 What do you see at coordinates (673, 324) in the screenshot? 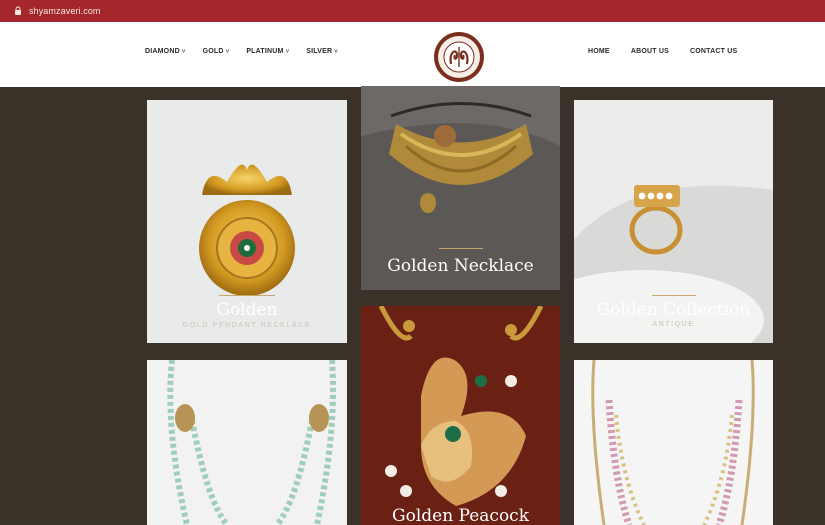
I see `tile-subtitle: ANTIQUE` at bounding box center [673, 324].